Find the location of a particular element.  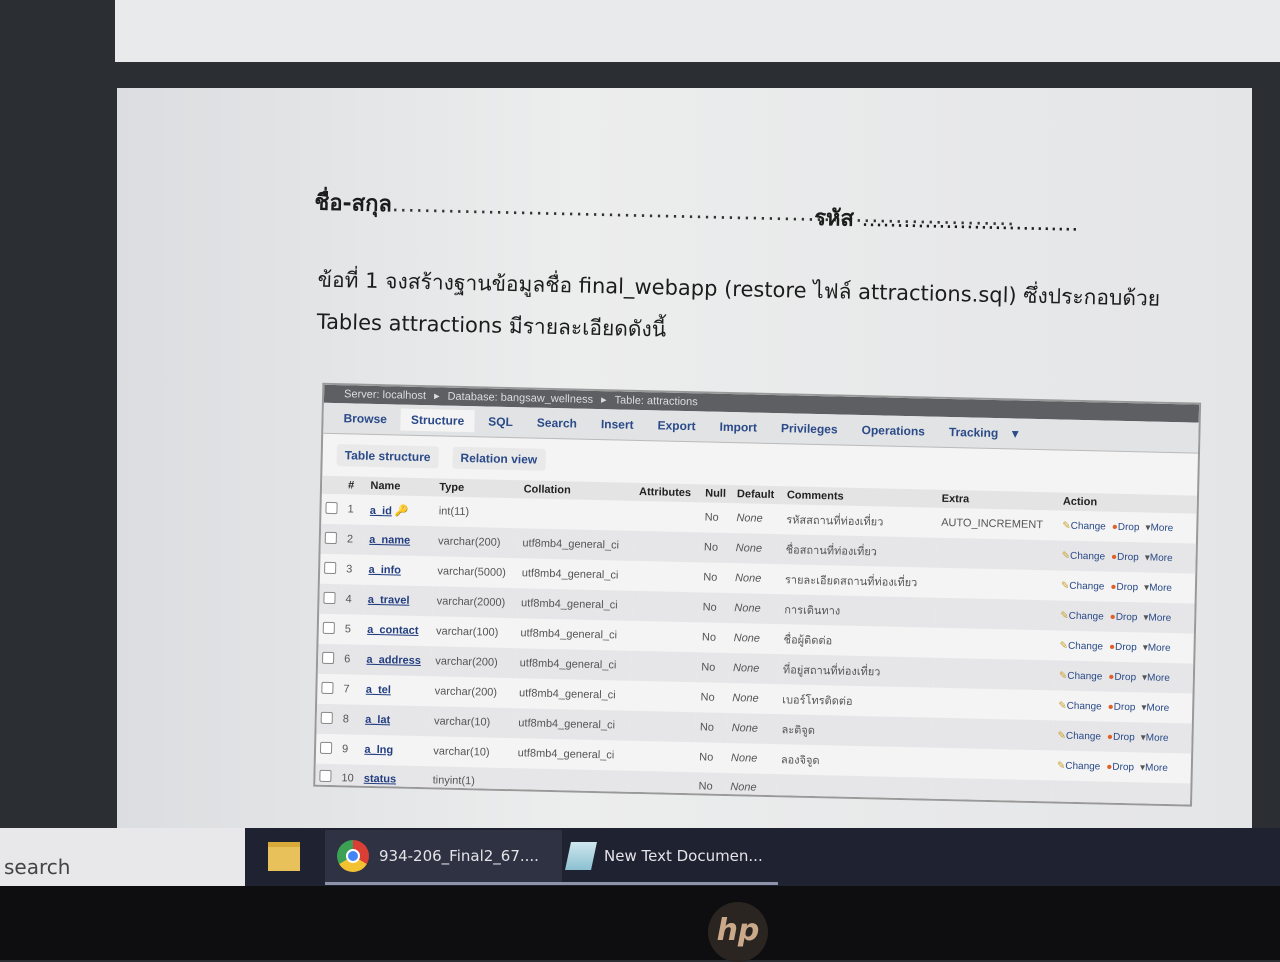

column-name-link: a_name is located at coordinates (389, 540).